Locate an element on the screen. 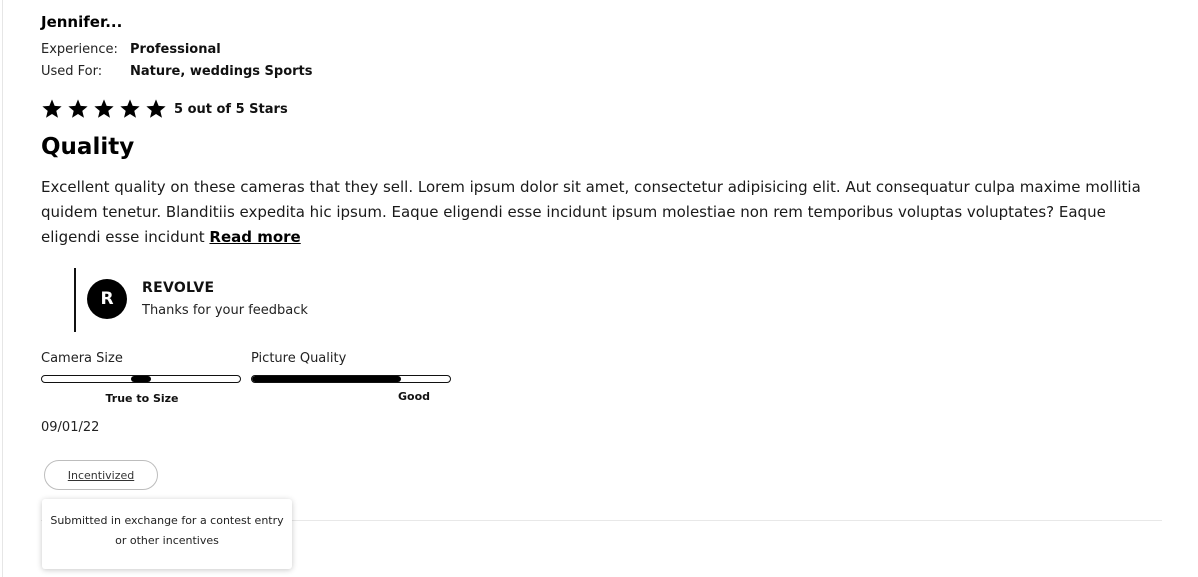 The height and width of the screenshot is (577, 1198). picture-quality-fill is located at coordinates (326, 379).